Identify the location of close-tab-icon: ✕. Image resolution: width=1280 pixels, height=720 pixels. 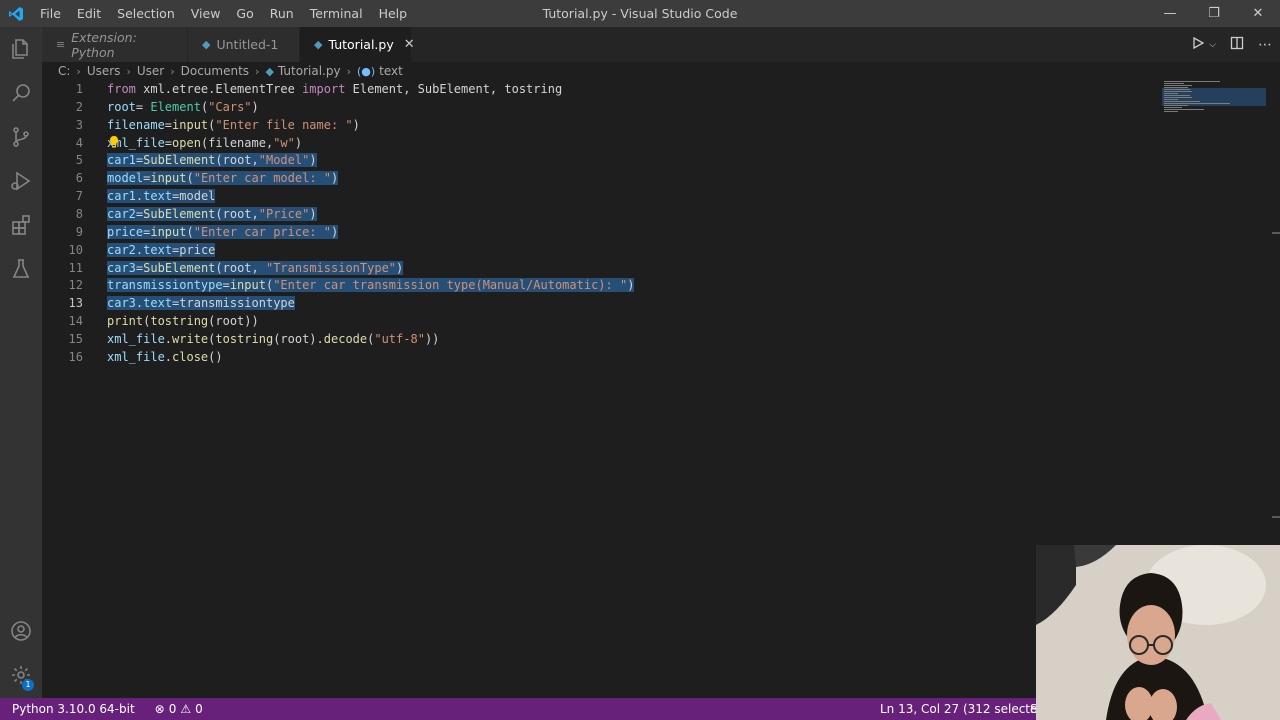
(409, 44).